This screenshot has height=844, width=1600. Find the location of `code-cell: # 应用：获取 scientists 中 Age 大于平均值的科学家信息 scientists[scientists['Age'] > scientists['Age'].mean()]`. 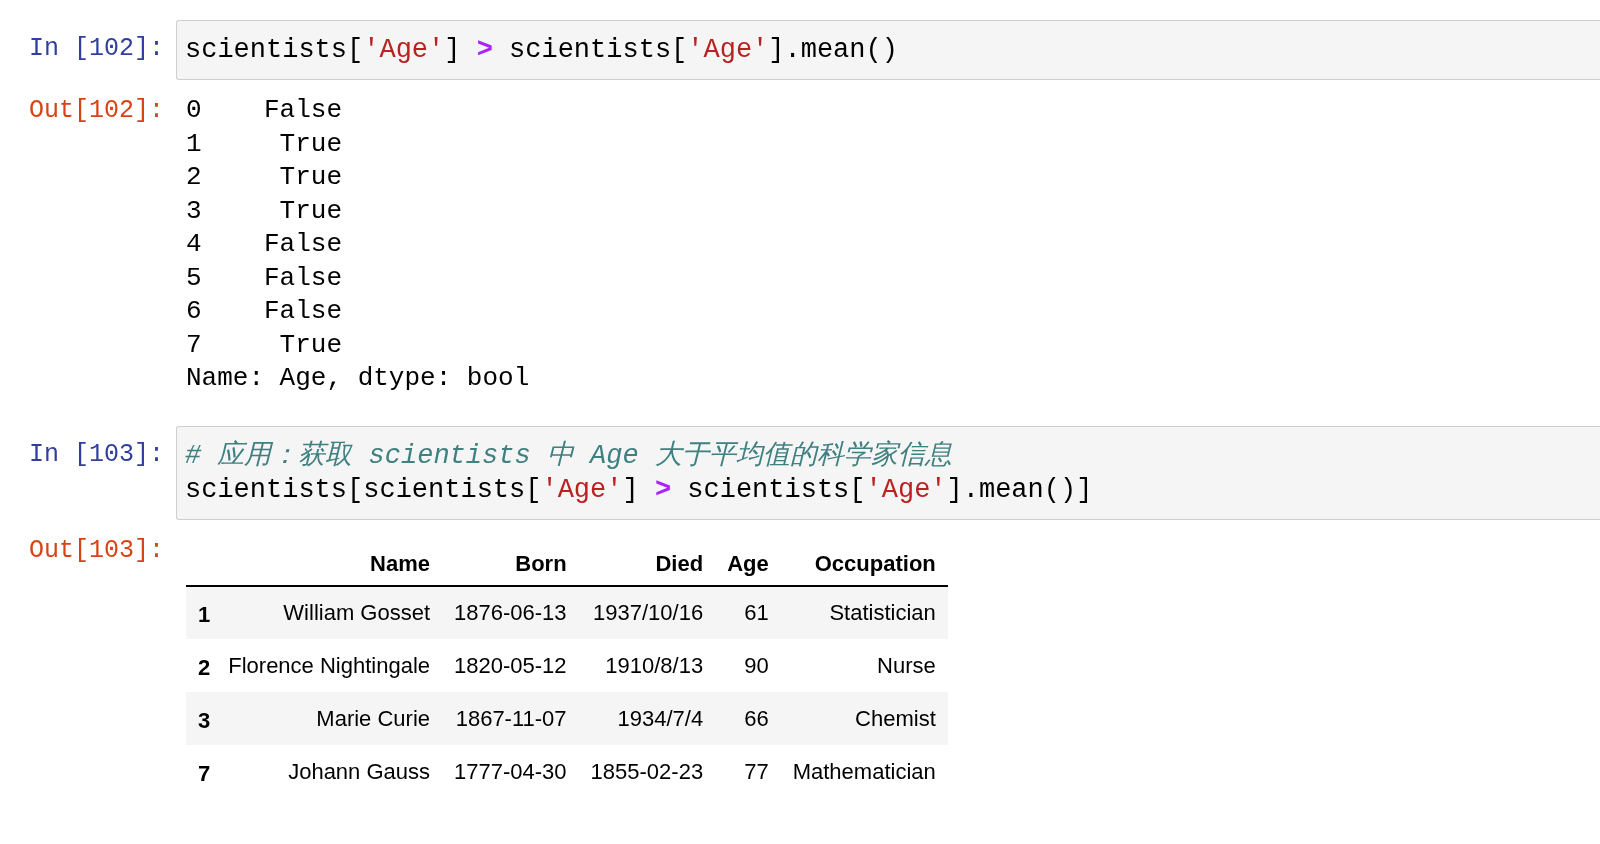

code-cell: # 应用：获取 scientists 中 Age 大于平均值的科学家信息 scientists[scientists['Age'] > scientists['Age'].mean()] is located at coordinates (888, 472).